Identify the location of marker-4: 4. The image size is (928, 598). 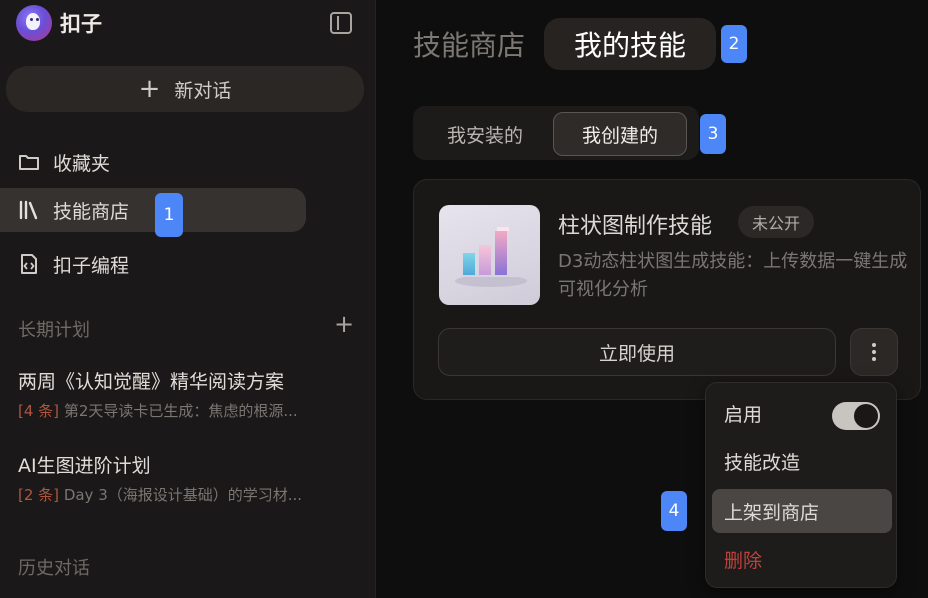
(674, 511).